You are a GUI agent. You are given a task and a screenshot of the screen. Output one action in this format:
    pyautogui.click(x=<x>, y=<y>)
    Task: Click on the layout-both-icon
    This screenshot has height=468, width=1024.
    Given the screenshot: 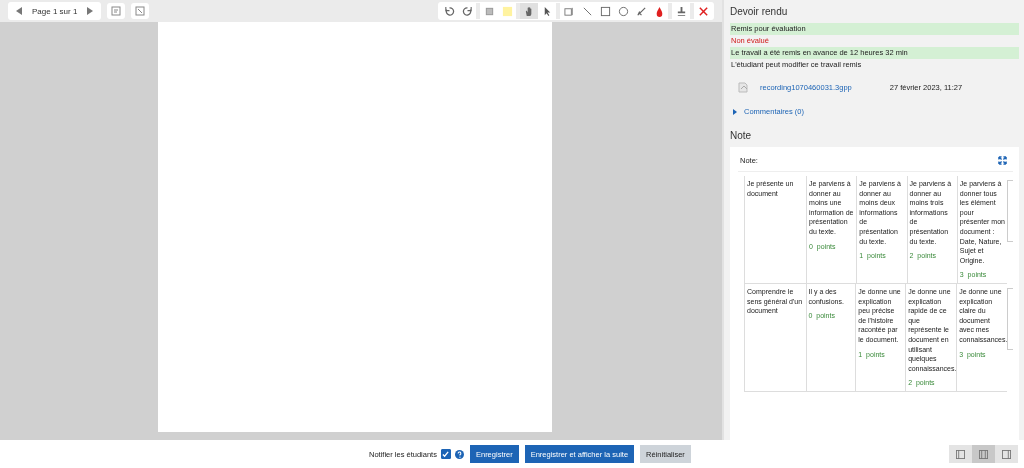 What is the action you would take?
    pyautogui.click(x=983, y=454)
    